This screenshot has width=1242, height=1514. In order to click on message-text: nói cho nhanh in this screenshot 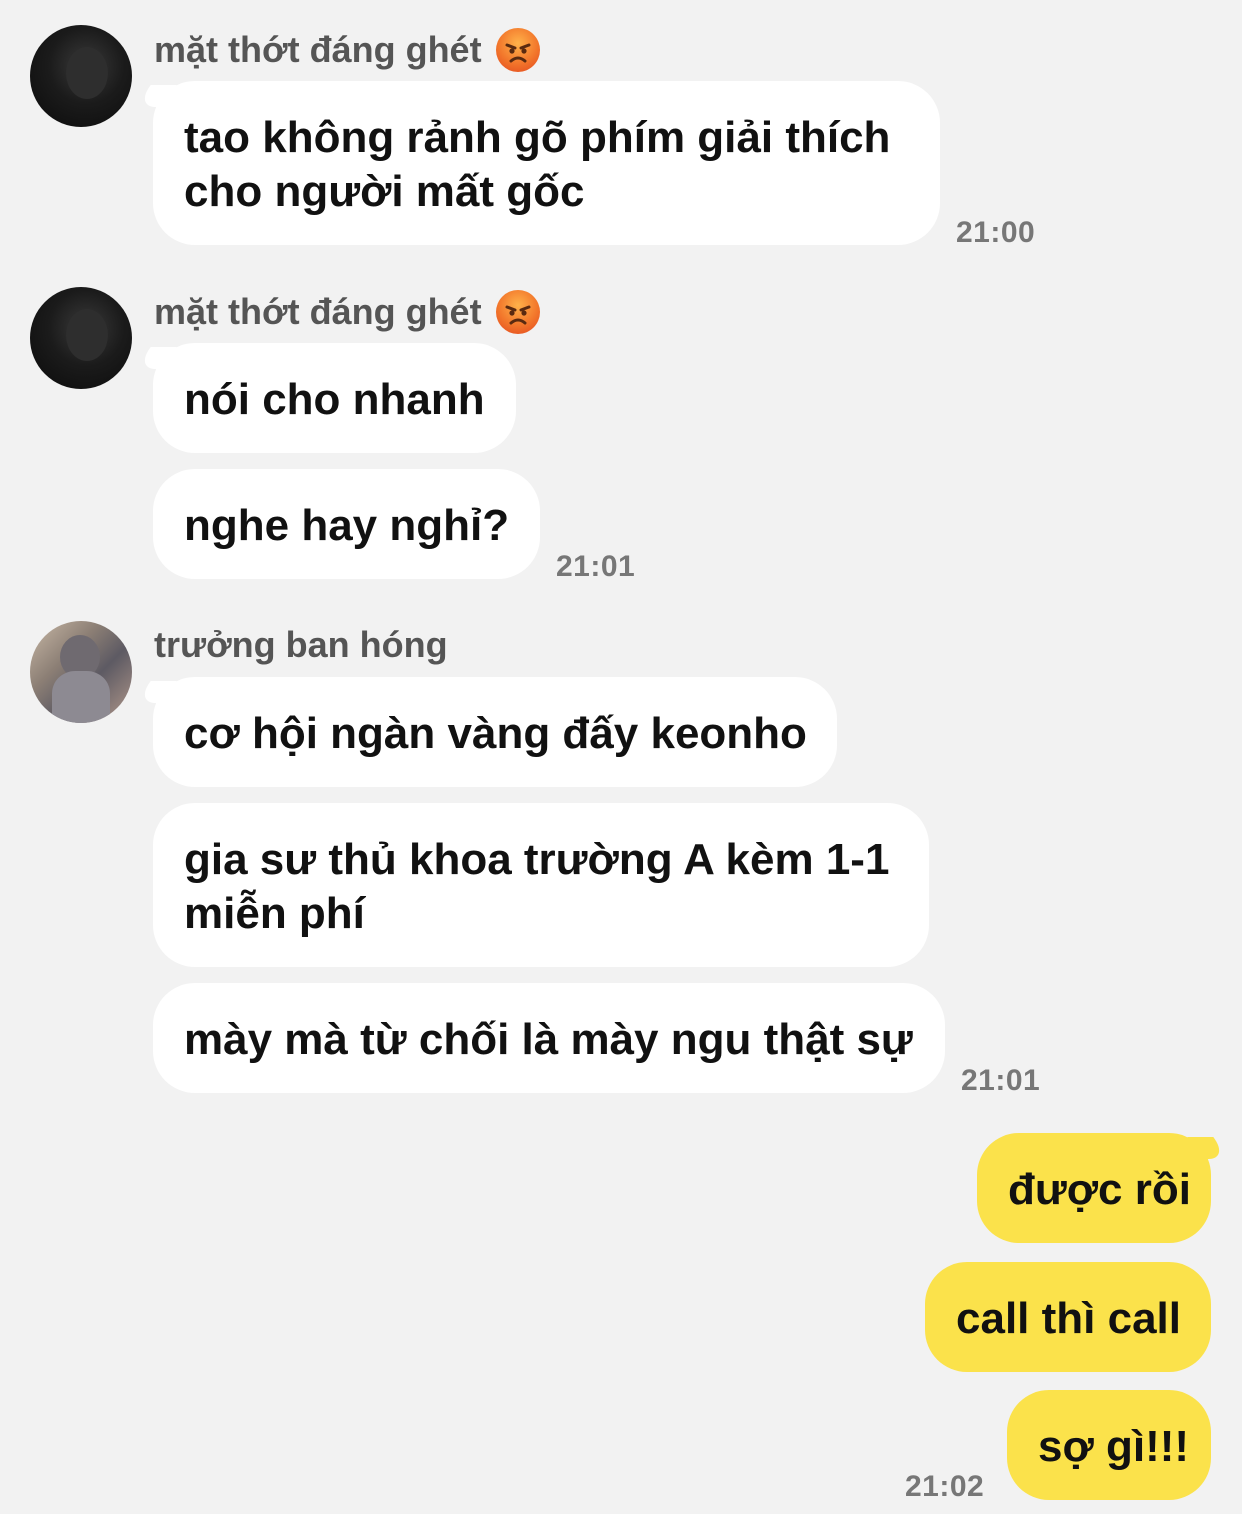, I will do `click(334, 399)`.